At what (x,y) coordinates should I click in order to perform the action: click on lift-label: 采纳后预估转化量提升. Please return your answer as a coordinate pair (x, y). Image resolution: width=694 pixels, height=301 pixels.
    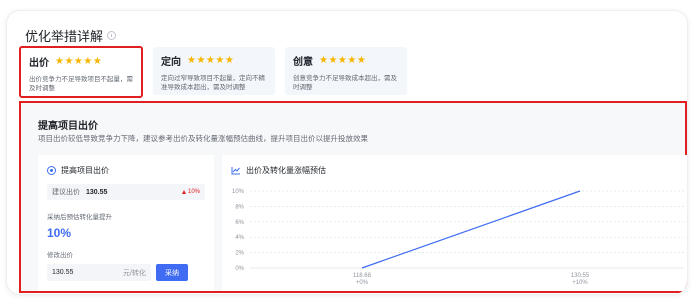
    Looking at the image, I should click on (79, 217).